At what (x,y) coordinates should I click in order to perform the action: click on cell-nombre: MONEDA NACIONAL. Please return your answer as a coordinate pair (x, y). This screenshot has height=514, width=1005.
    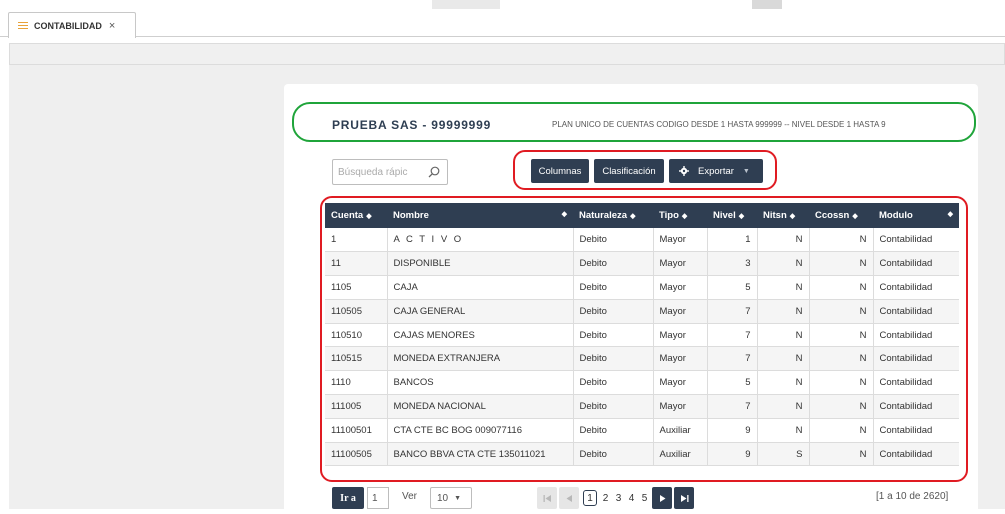
    Looking at the image, I should click on (480, 406).